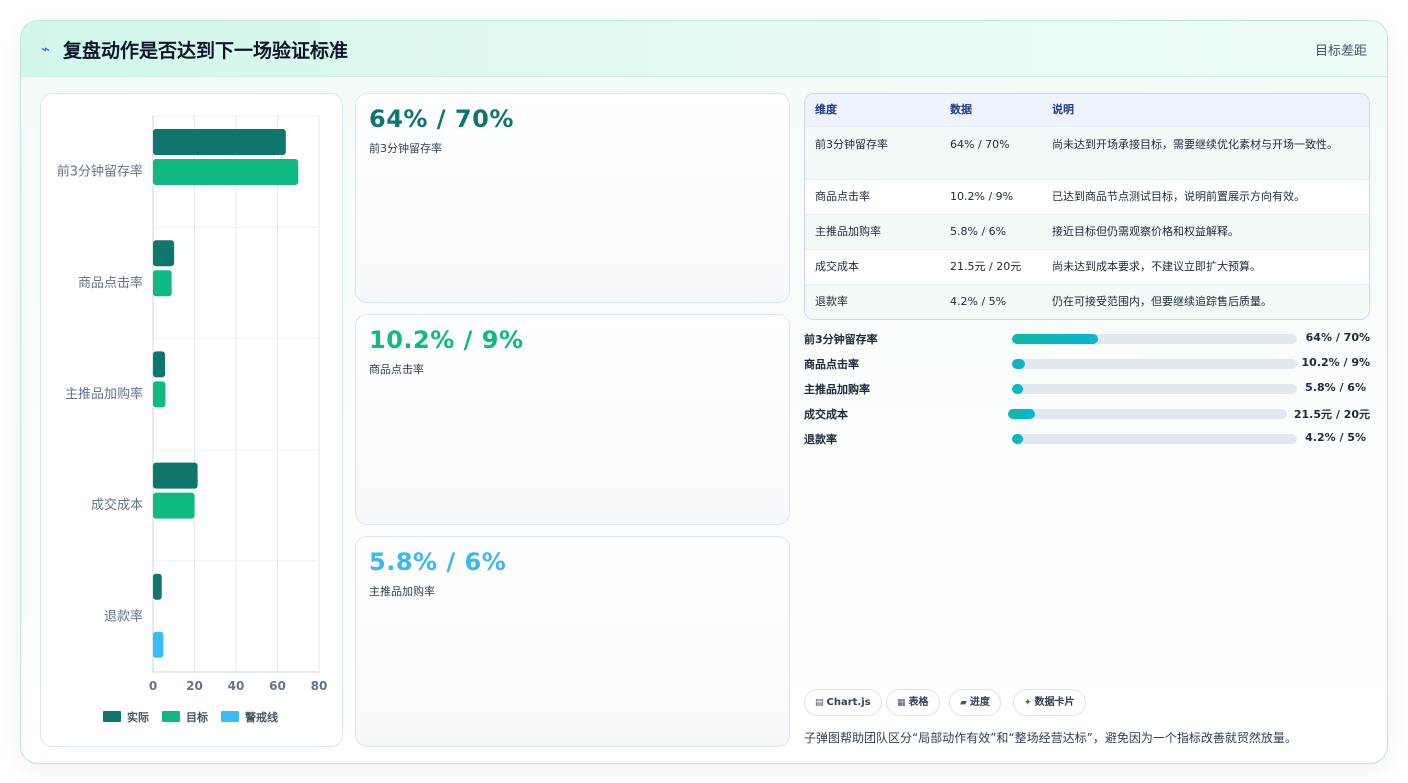 The width and height of the screenshot is (1408, 783). I want to click on legend-label: 警戒线, so click(261, 717).